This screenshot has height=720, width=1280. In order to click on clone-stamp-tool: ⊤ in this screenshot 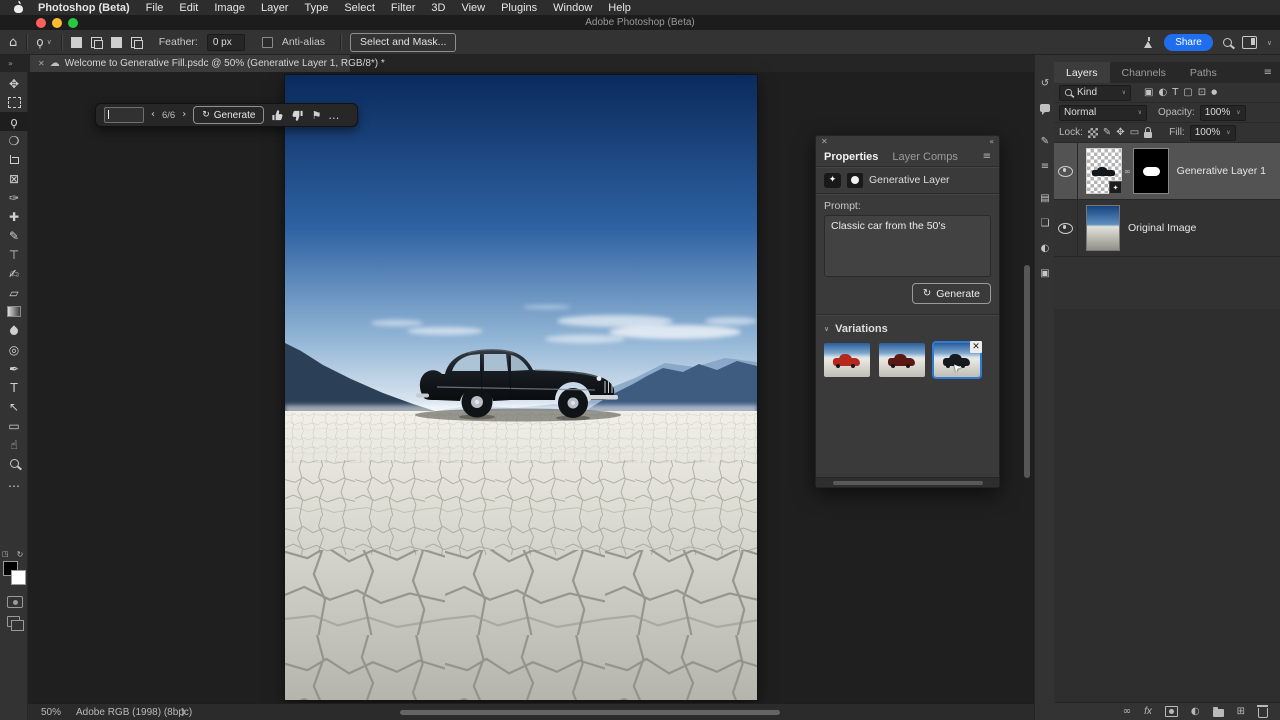, I will do `click(14, 254)`.